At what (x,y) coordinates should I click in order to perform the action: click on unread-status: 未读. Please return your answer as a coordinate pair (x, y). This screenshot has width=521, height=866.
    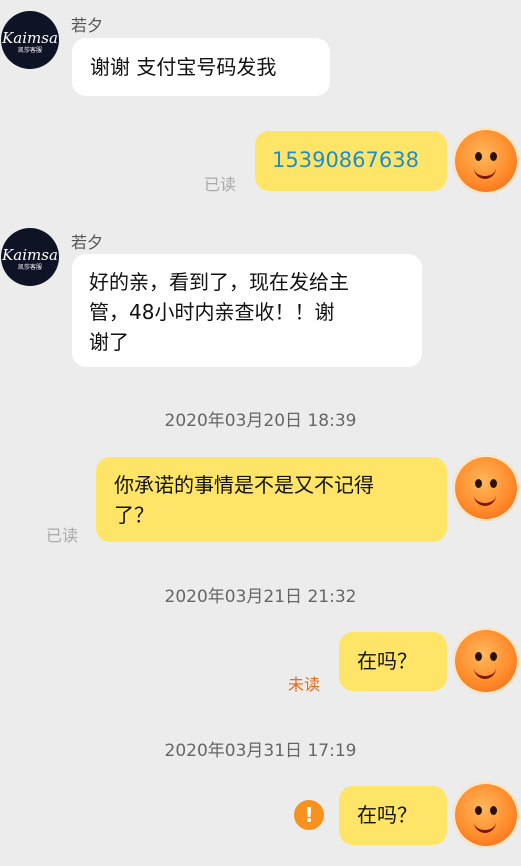
    Looking at the image, I should click on (304, 684).